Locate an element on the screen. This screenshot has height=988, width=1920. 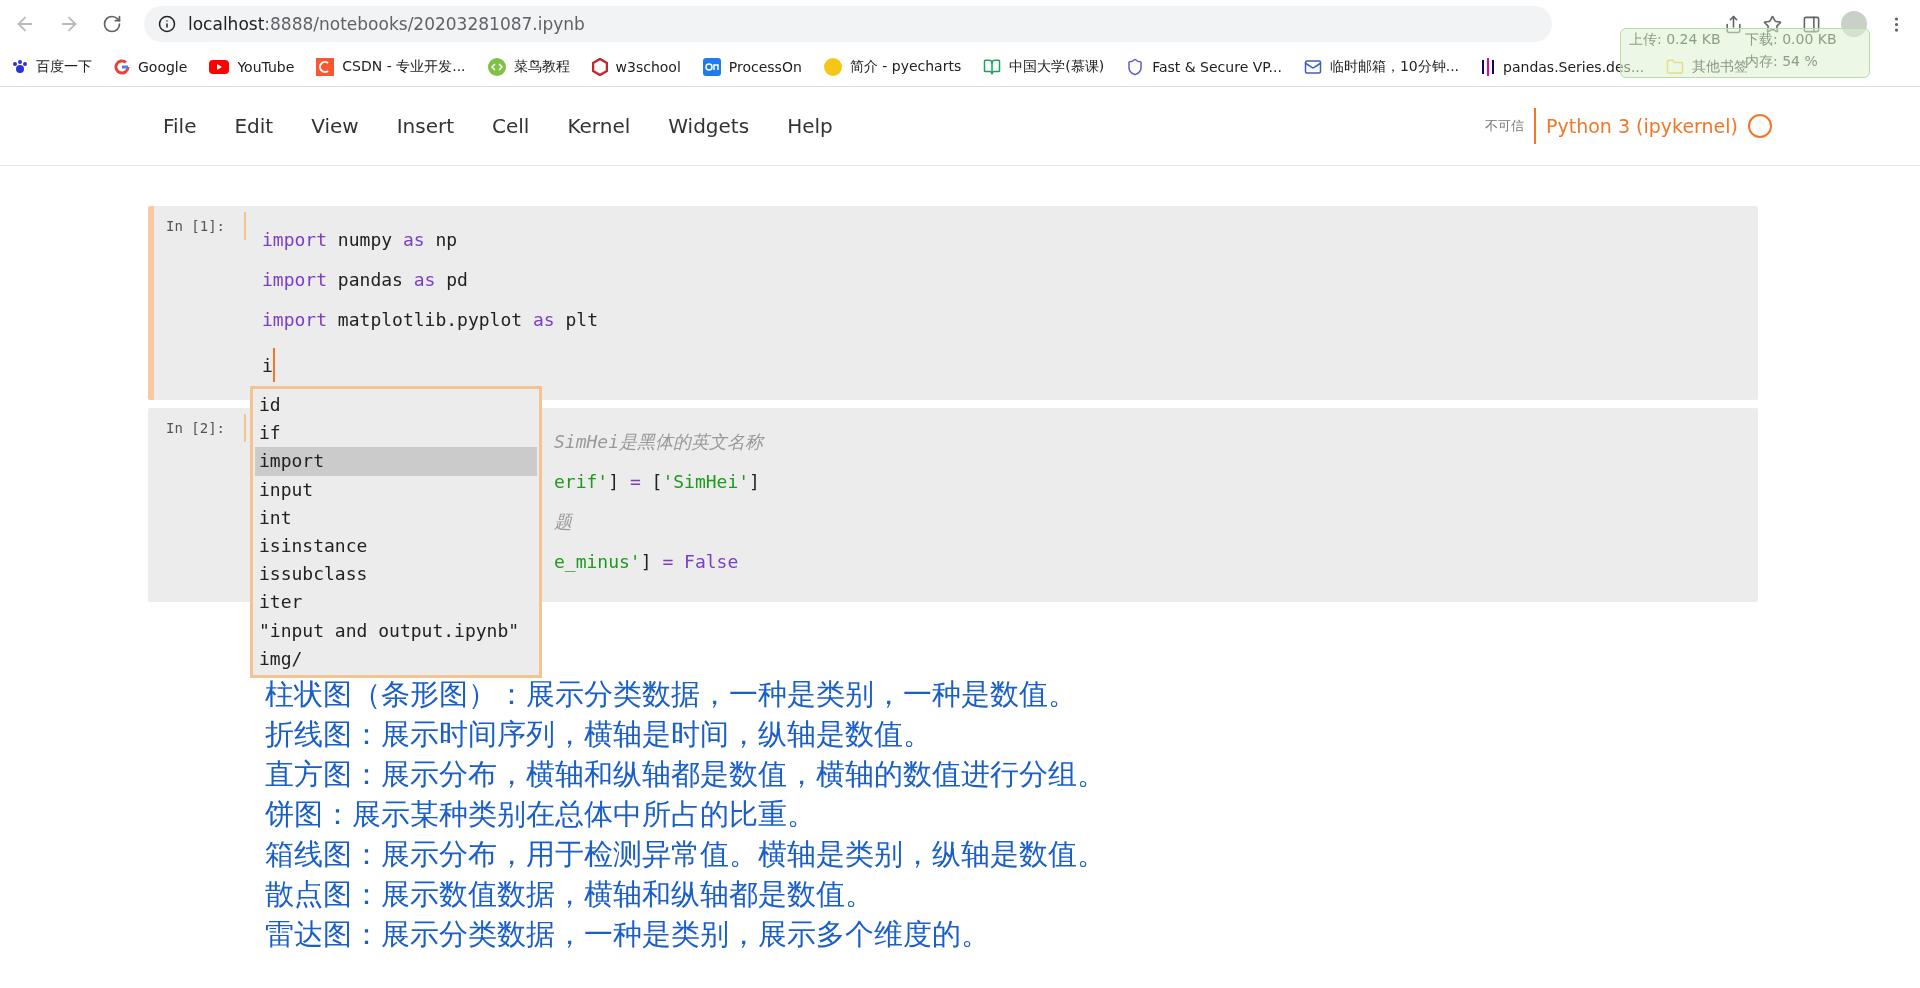
bars-icon is located at coordinates (1488, 67).